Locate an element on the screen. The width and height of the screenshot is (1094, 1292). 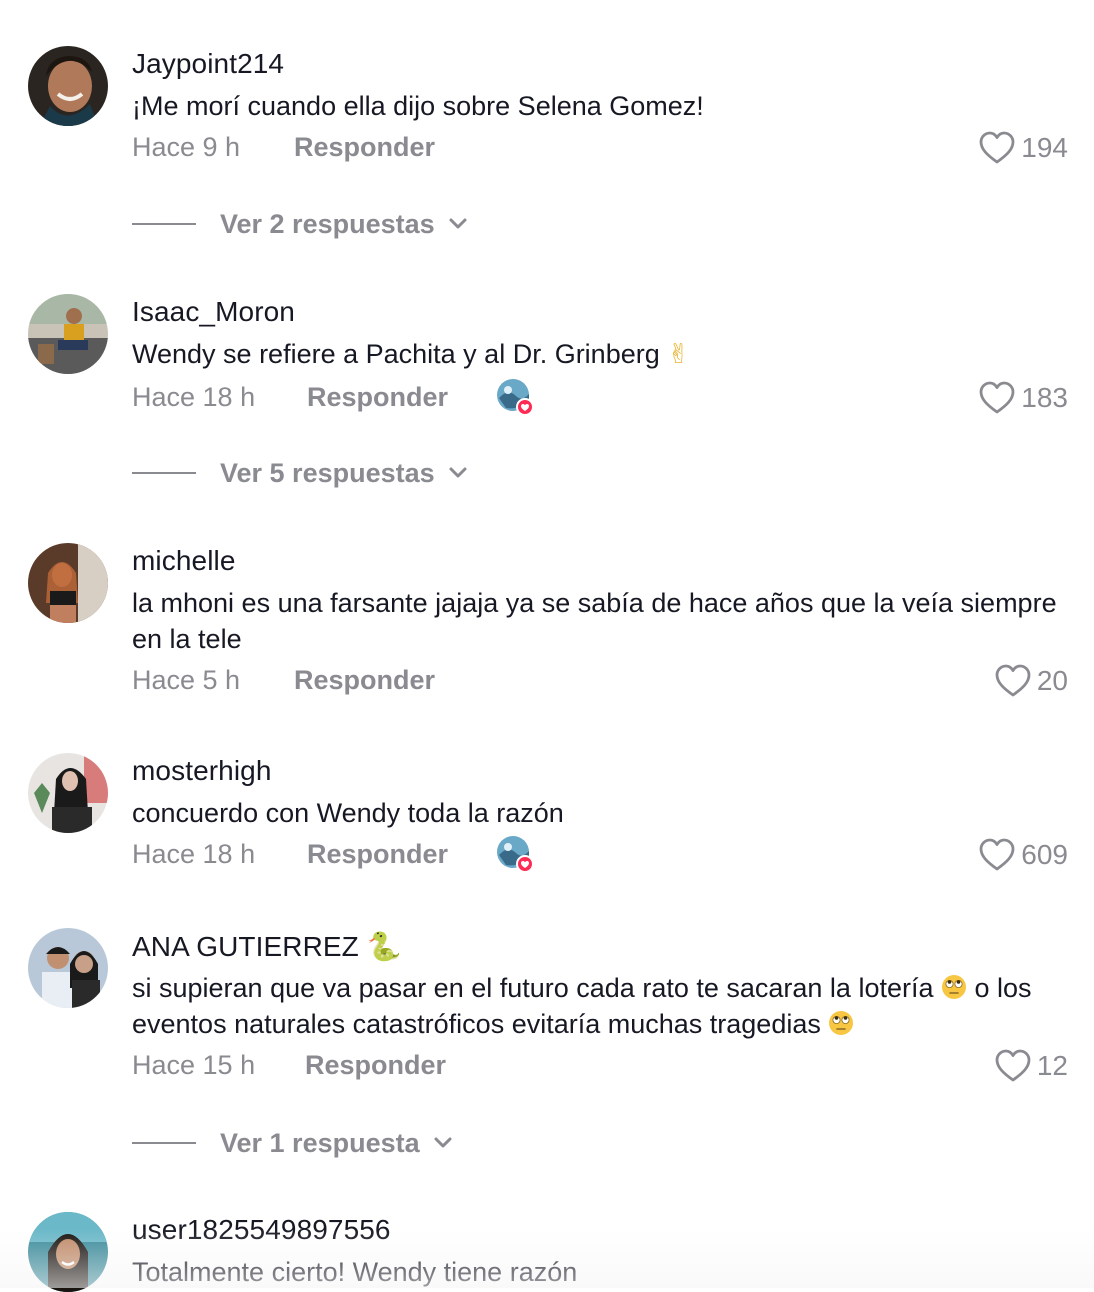
like-count: 609 is located at coordinates (1044, 854).